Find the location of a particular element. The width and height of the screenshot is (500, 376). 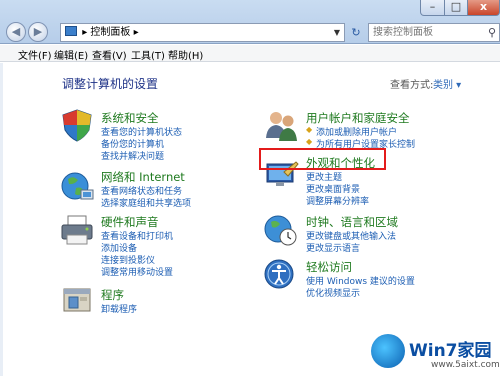

search-icon: ⚲ is located at coordinates (492, 32).